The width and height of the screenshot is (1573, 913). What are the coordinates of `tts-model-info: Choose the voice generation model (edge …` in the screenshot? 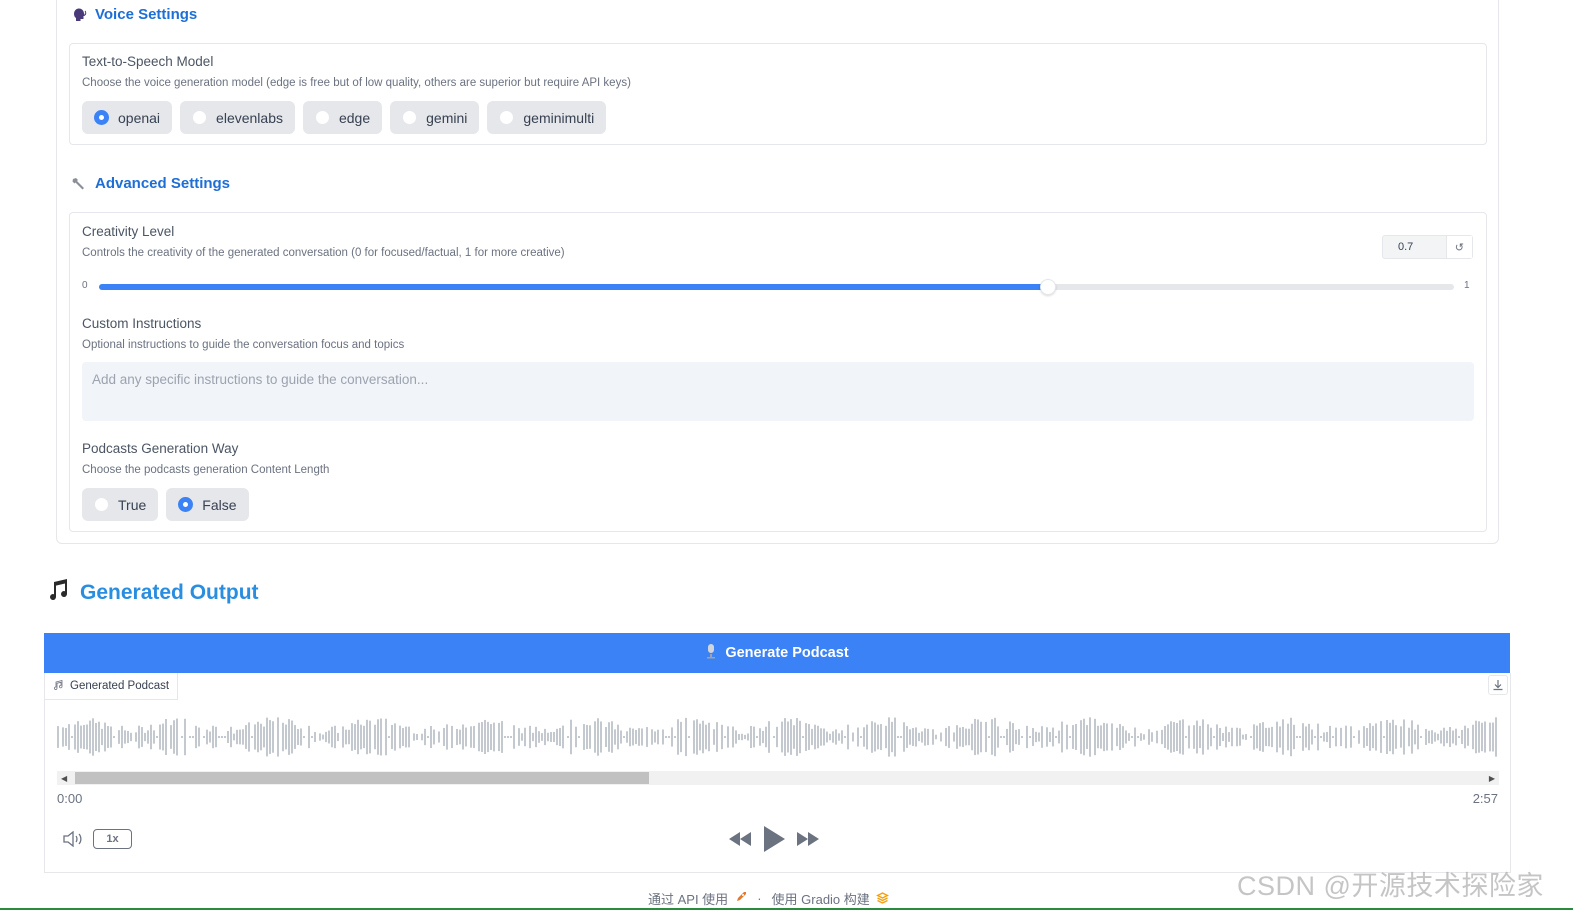 It's located at (356, 83).